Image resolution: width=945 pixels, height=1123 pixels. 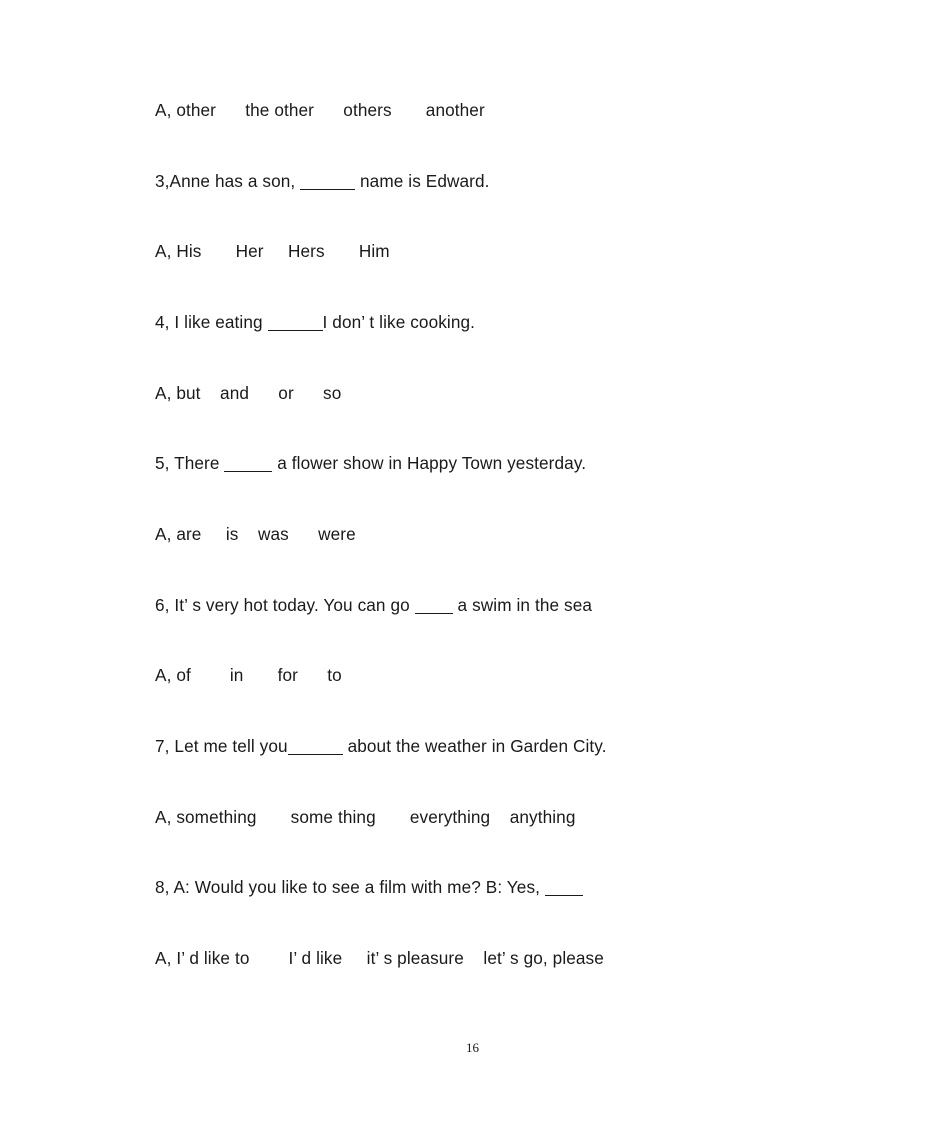 What do you see at coordinates (249, 251) in the screenshot?
I see `line-text: Her` at bounding box center [249, 251].